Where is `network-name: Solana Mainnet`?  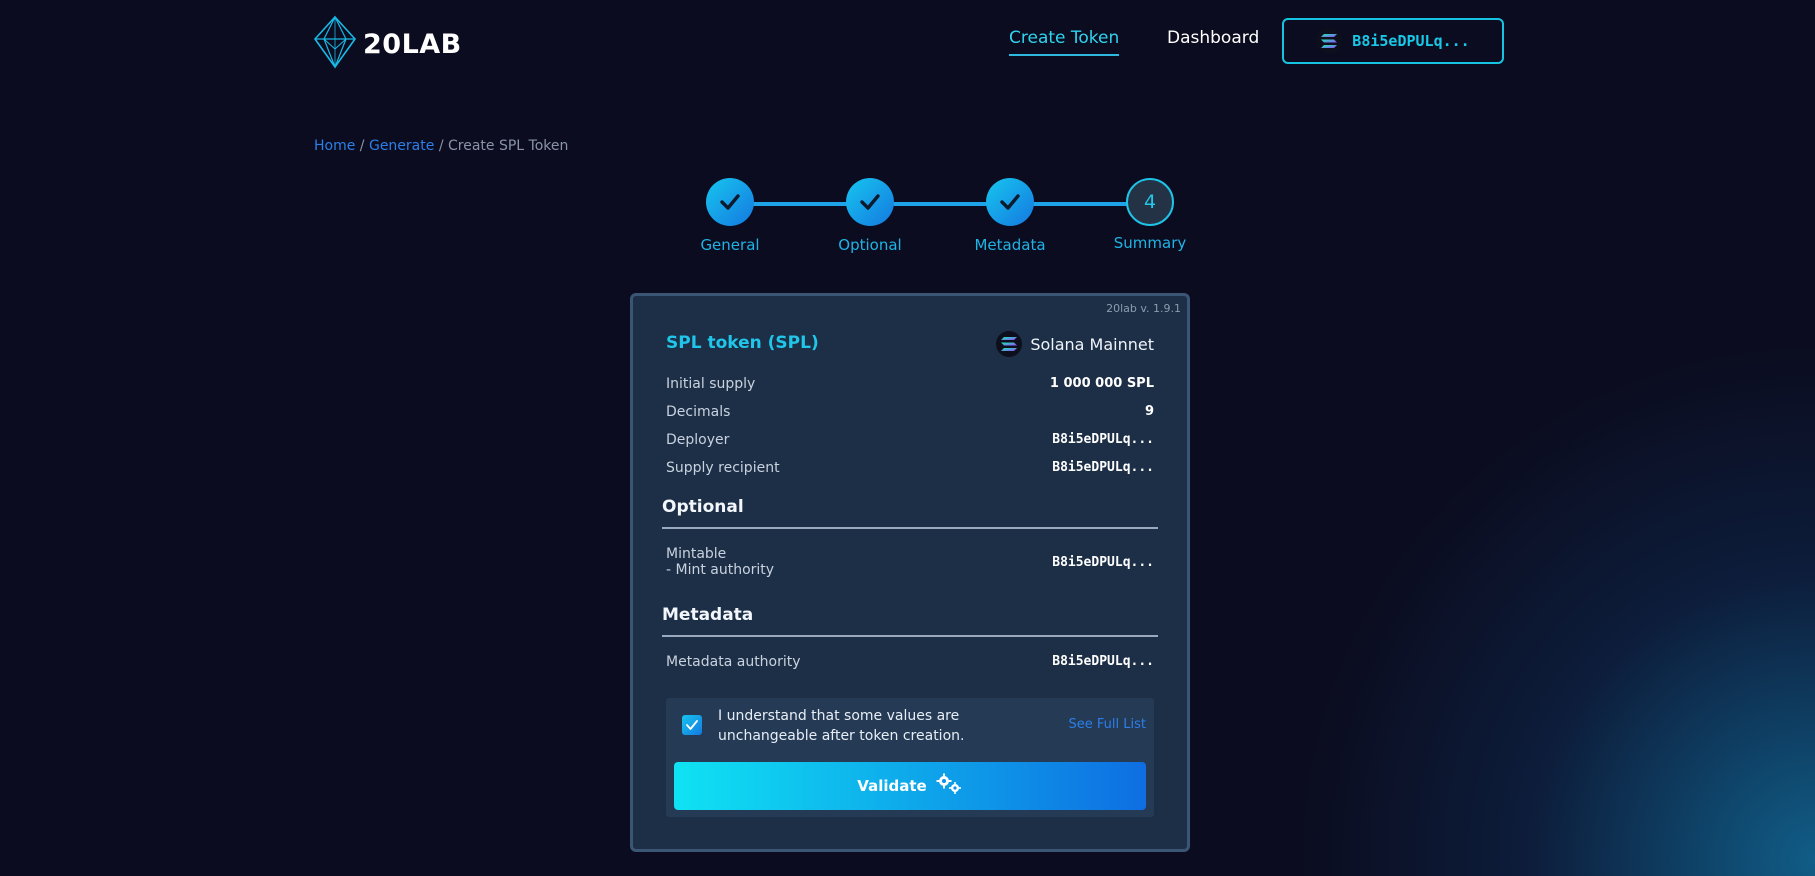 network-name: Solana Mainnet is located at coordinates (1092, 344).